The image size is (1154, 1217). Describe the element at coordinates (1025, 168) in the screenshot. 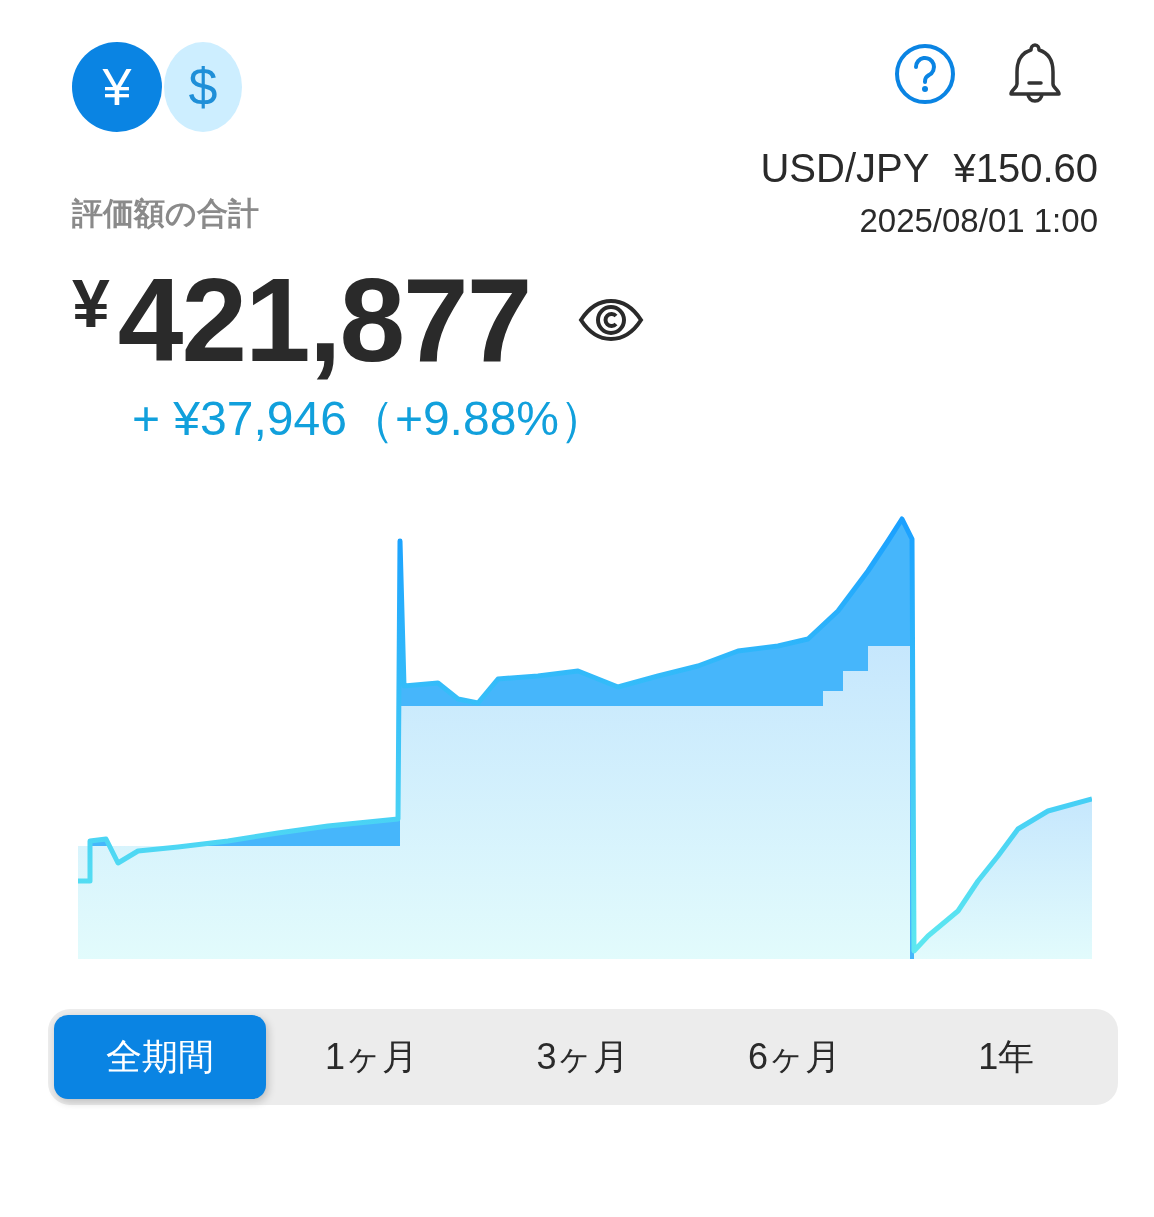

I see `exchange-rate: ¥150.60` at that location.